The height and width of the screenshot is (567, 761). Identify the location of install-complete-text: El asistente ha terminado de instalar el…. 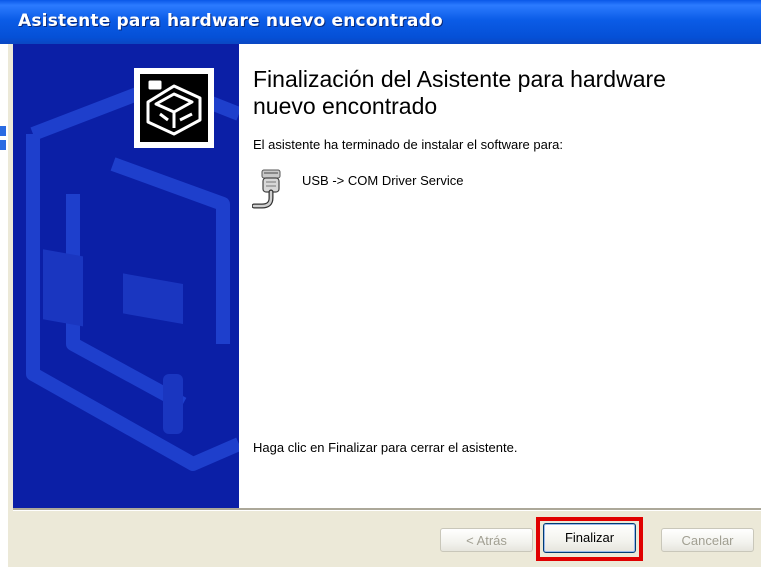
(408, 144).